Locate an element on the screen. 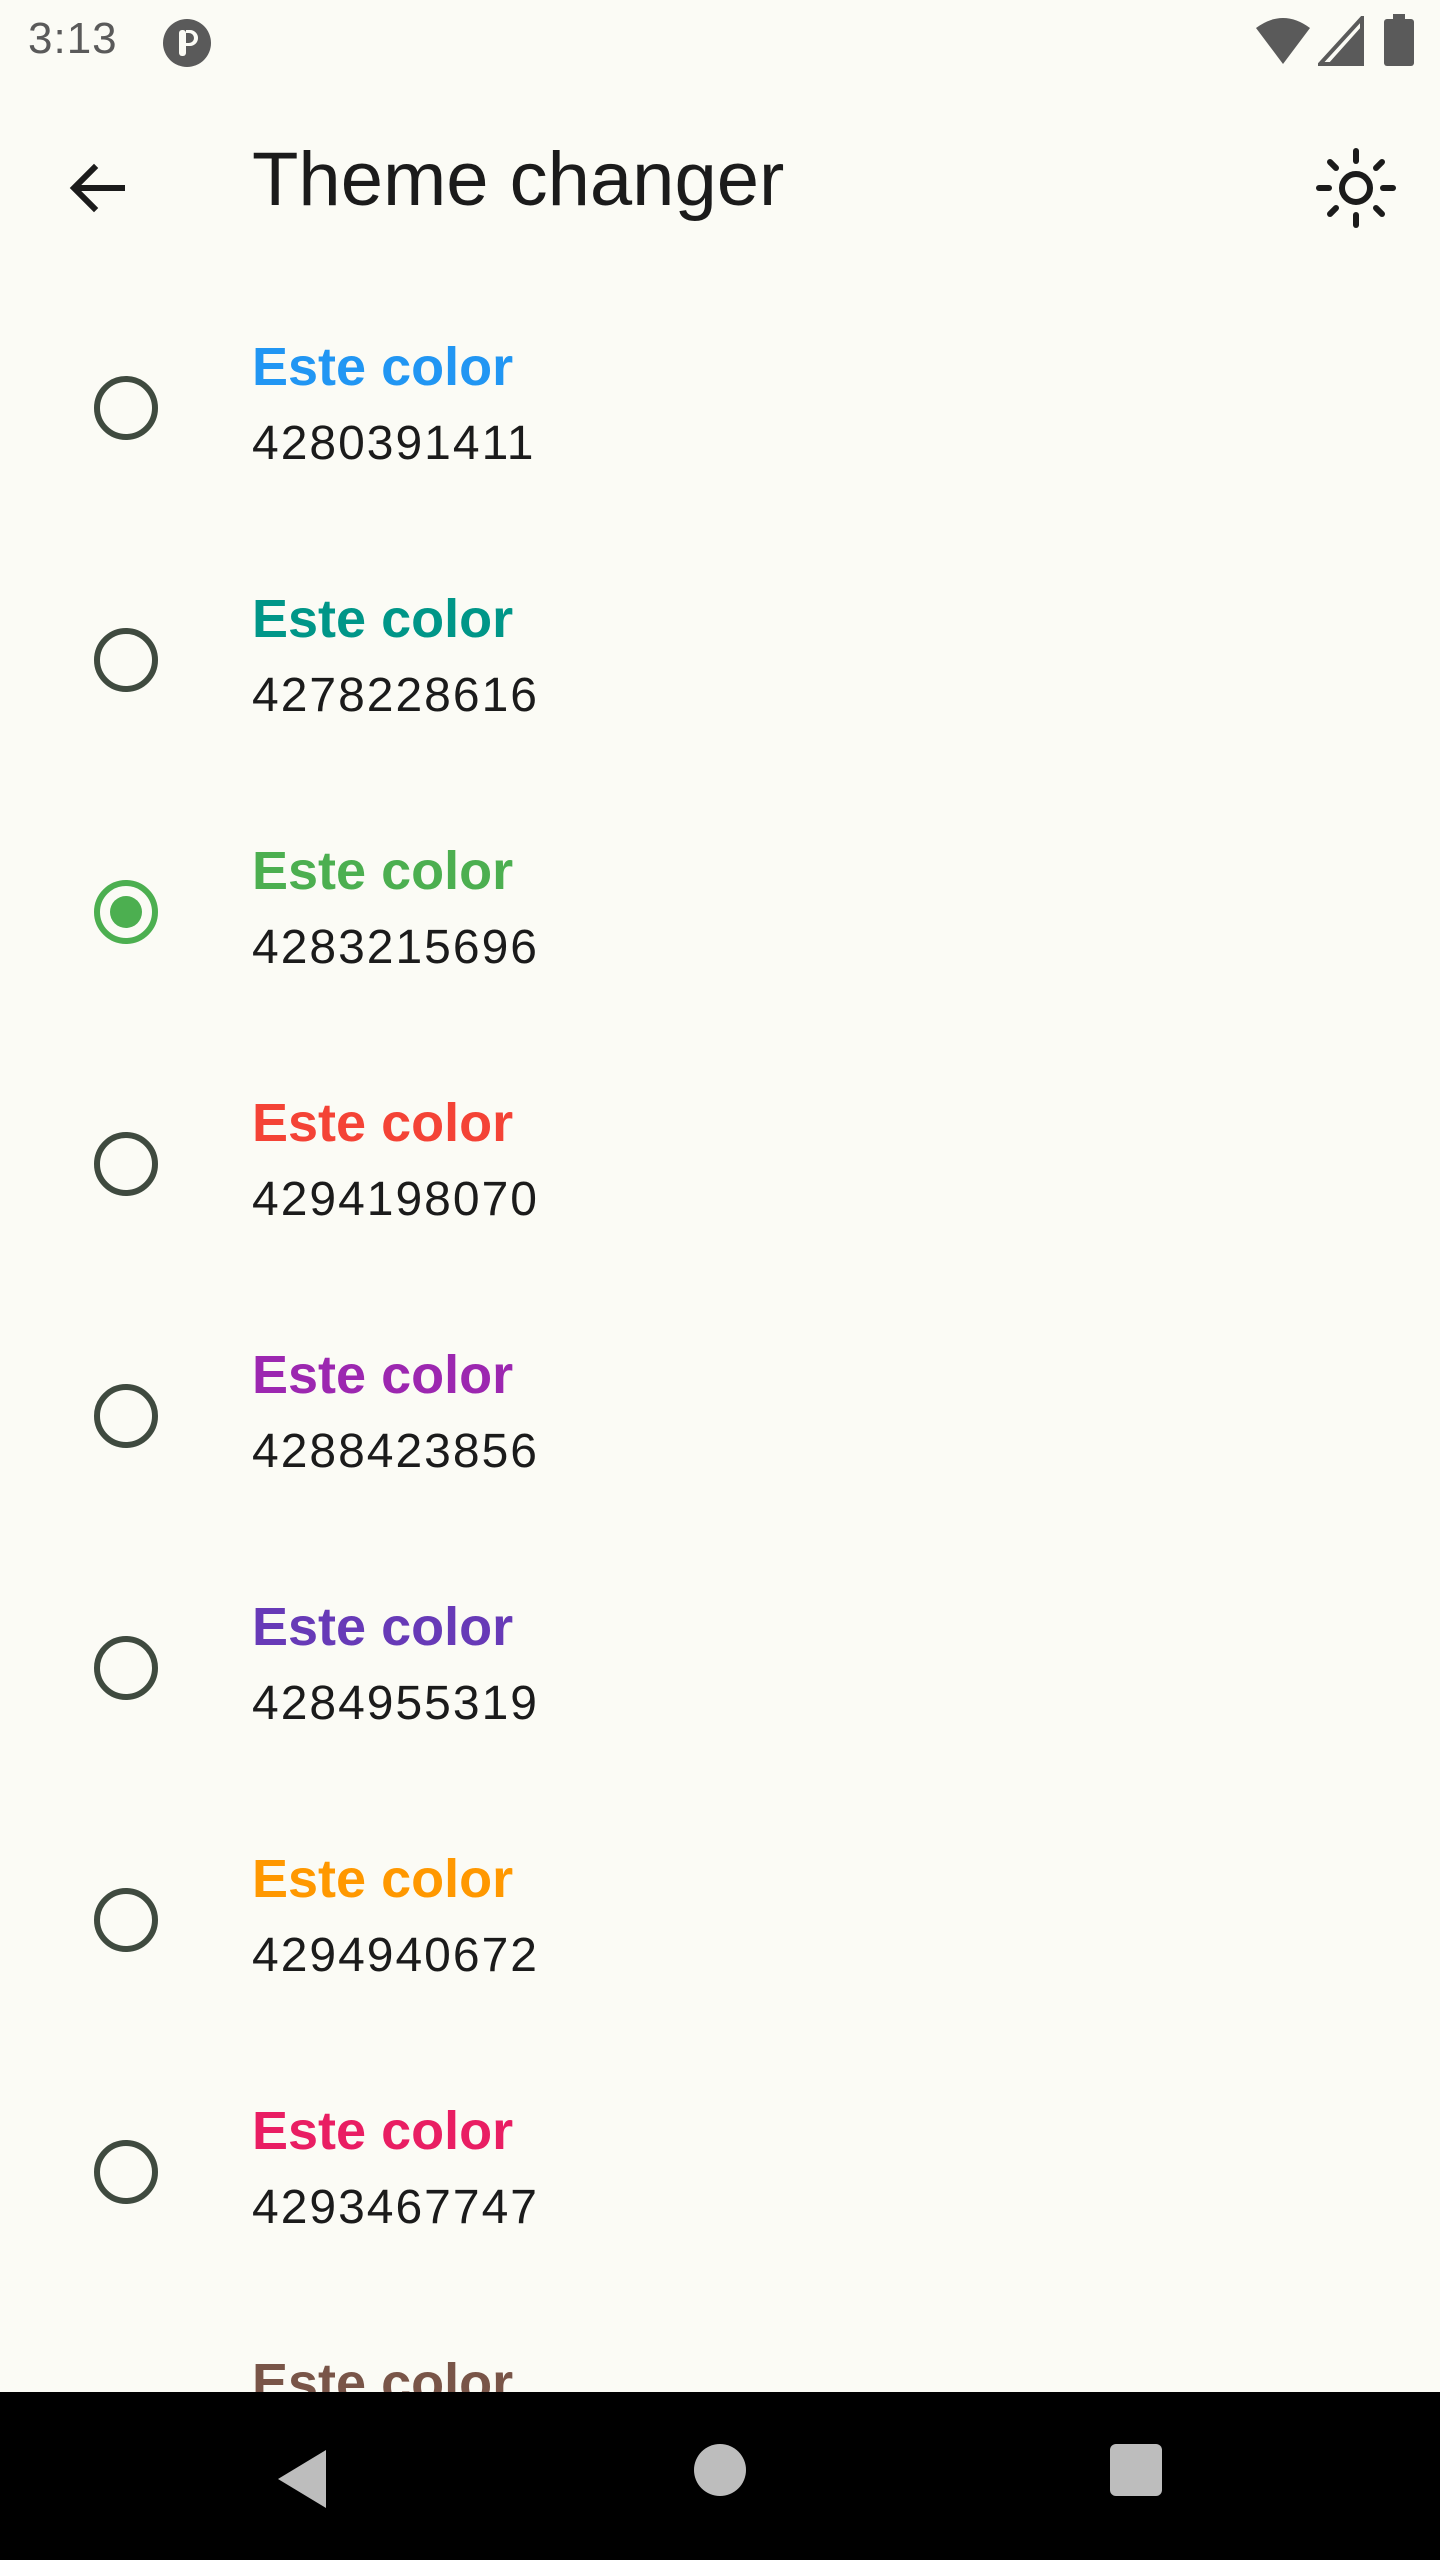  page-title: Theme changer is located at coordinates (518, 179).